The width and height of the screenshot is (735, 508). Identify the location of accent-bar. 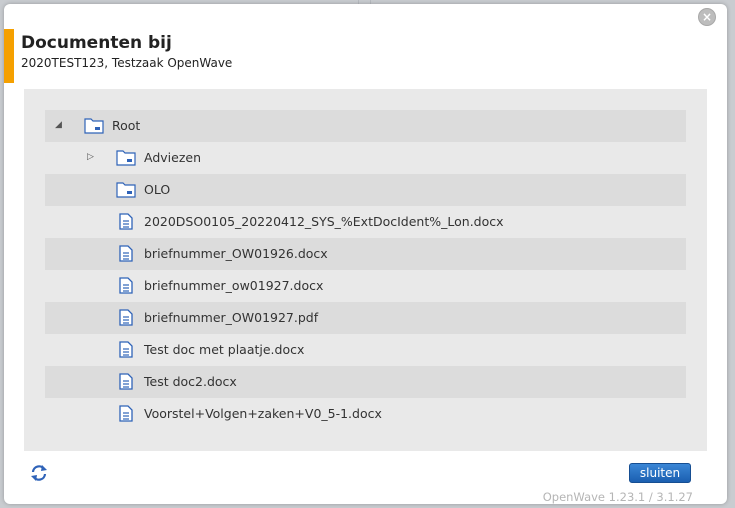
(9, 56).